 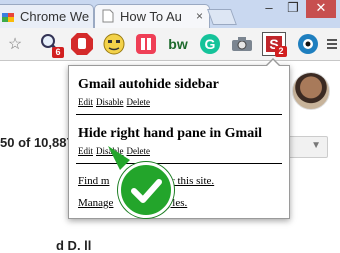 I want to click on grammarly-icon: G, so click(x=210, y=44).